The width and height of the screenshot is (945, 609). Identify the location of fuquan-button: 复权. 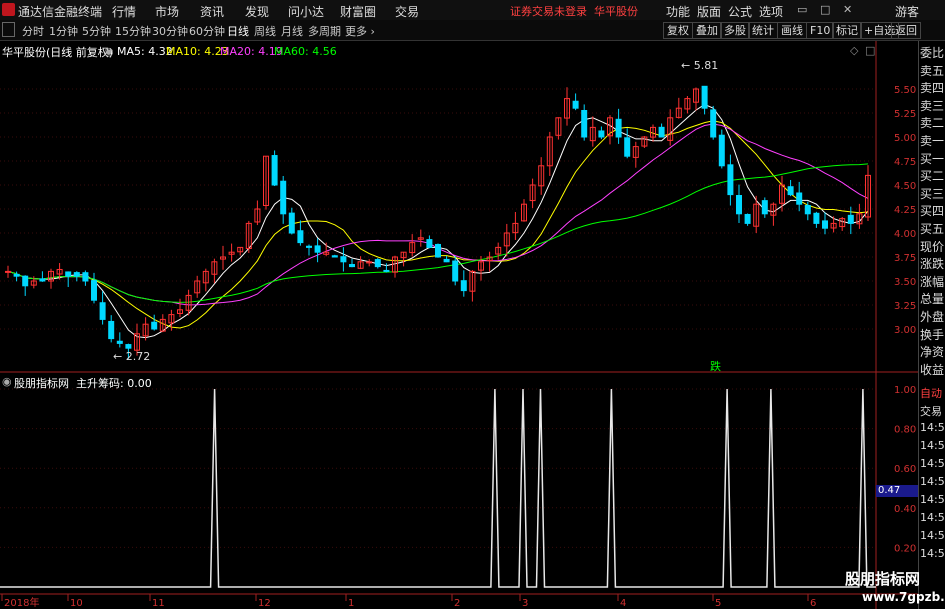
(678, 30).